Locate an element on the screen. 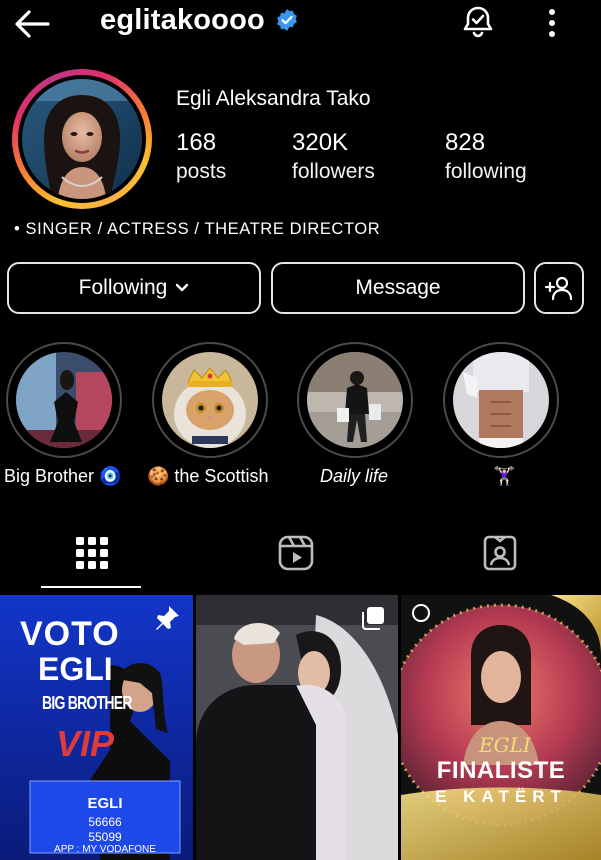 The image size is (601, 860). stat-value: 828 is located at coordinates (465, 142).